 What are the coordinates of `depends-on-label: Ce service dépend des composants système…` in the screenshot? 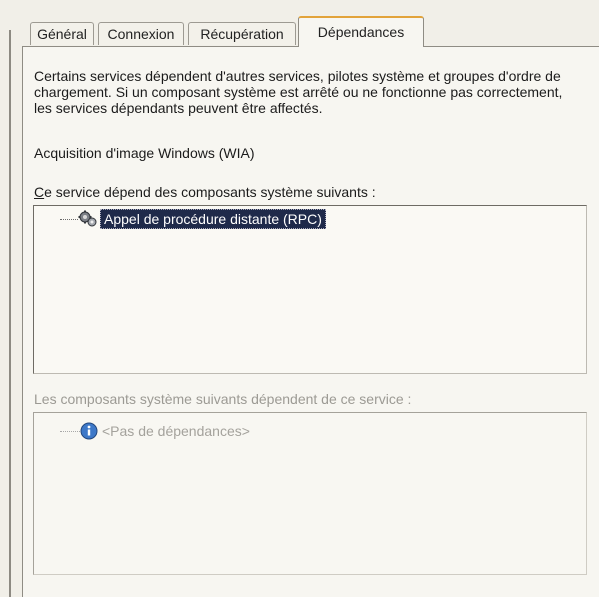 It's located at (205, 192).